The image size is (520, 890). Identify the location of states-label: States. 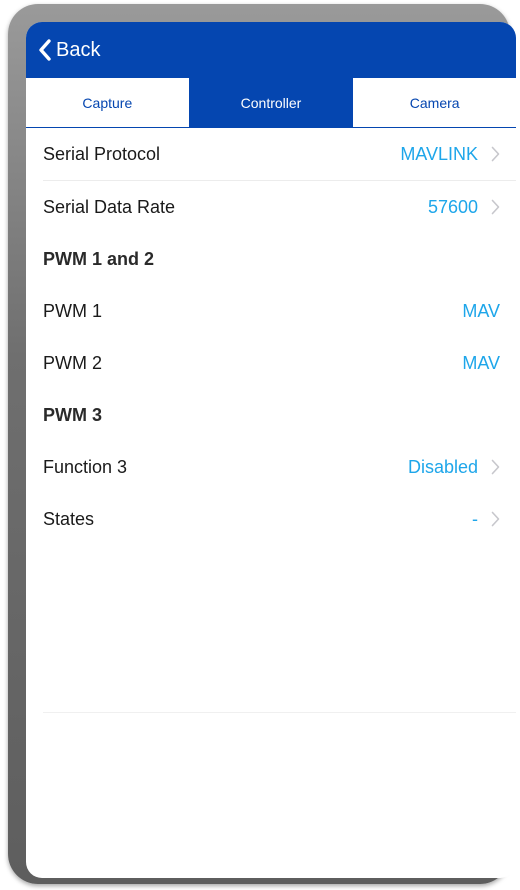
(69, 518).